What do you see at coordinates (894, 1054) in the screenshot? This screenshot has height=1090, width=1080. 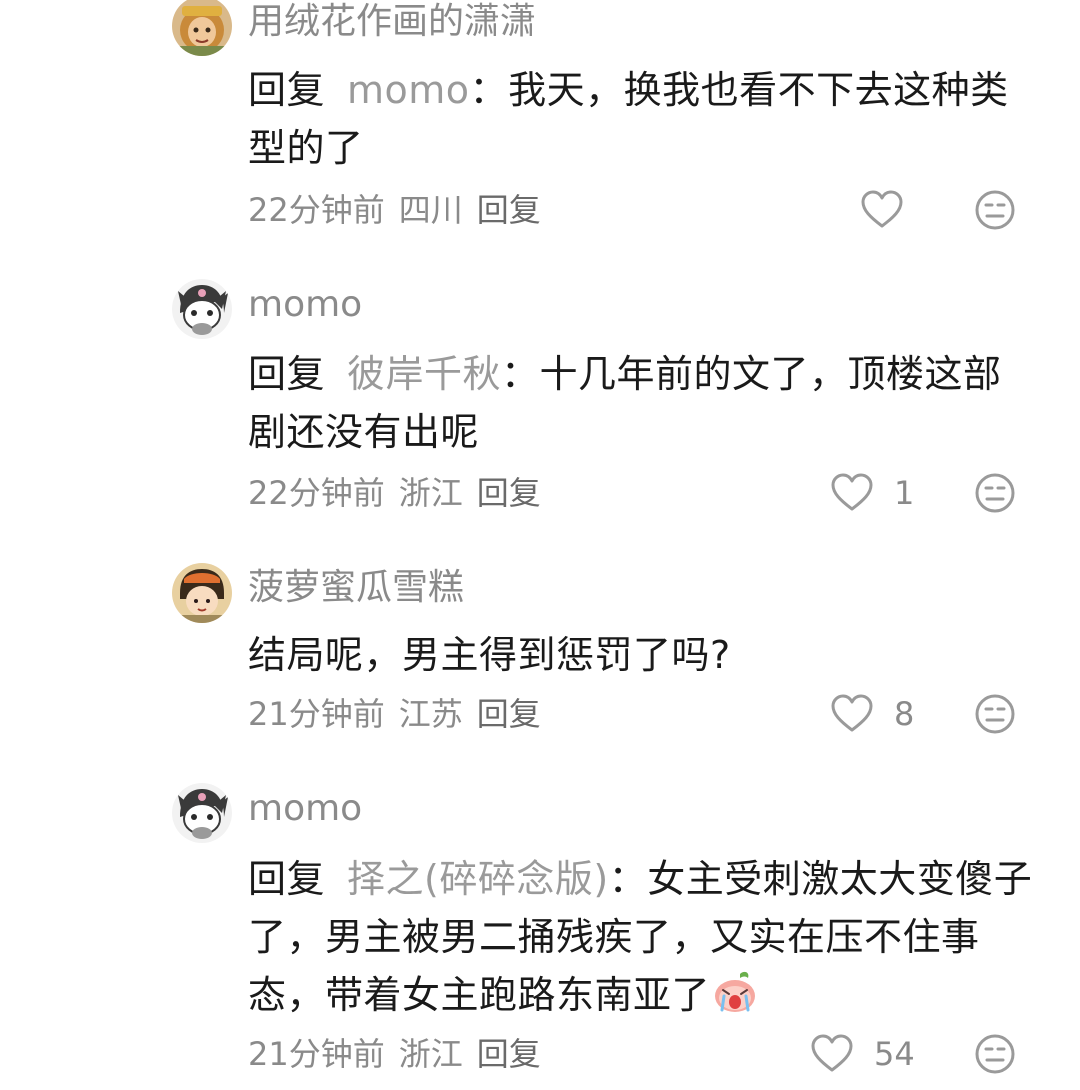 I see `like-count: 54` at bounding box center [894, 1054].